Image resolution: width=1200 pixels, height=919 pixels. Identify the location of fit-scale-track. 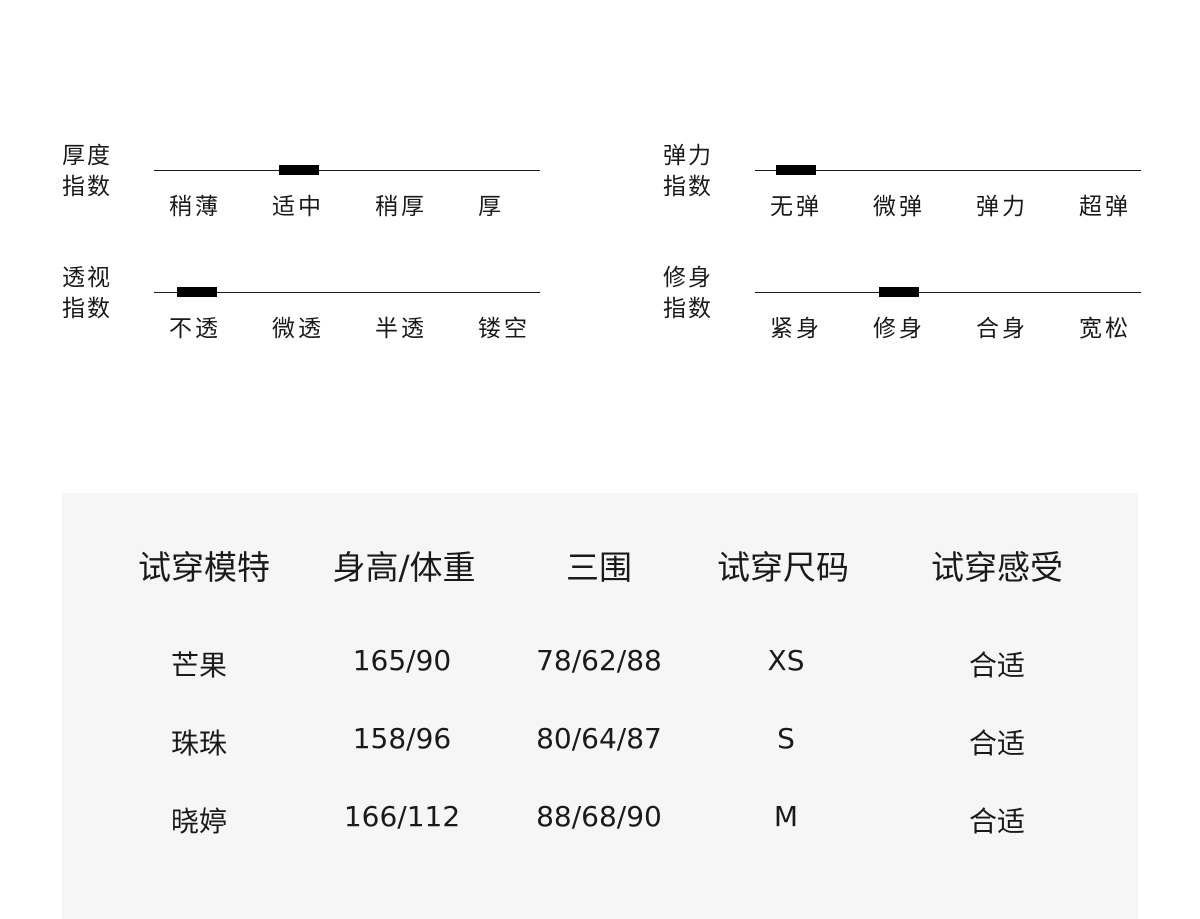
(948, 292).